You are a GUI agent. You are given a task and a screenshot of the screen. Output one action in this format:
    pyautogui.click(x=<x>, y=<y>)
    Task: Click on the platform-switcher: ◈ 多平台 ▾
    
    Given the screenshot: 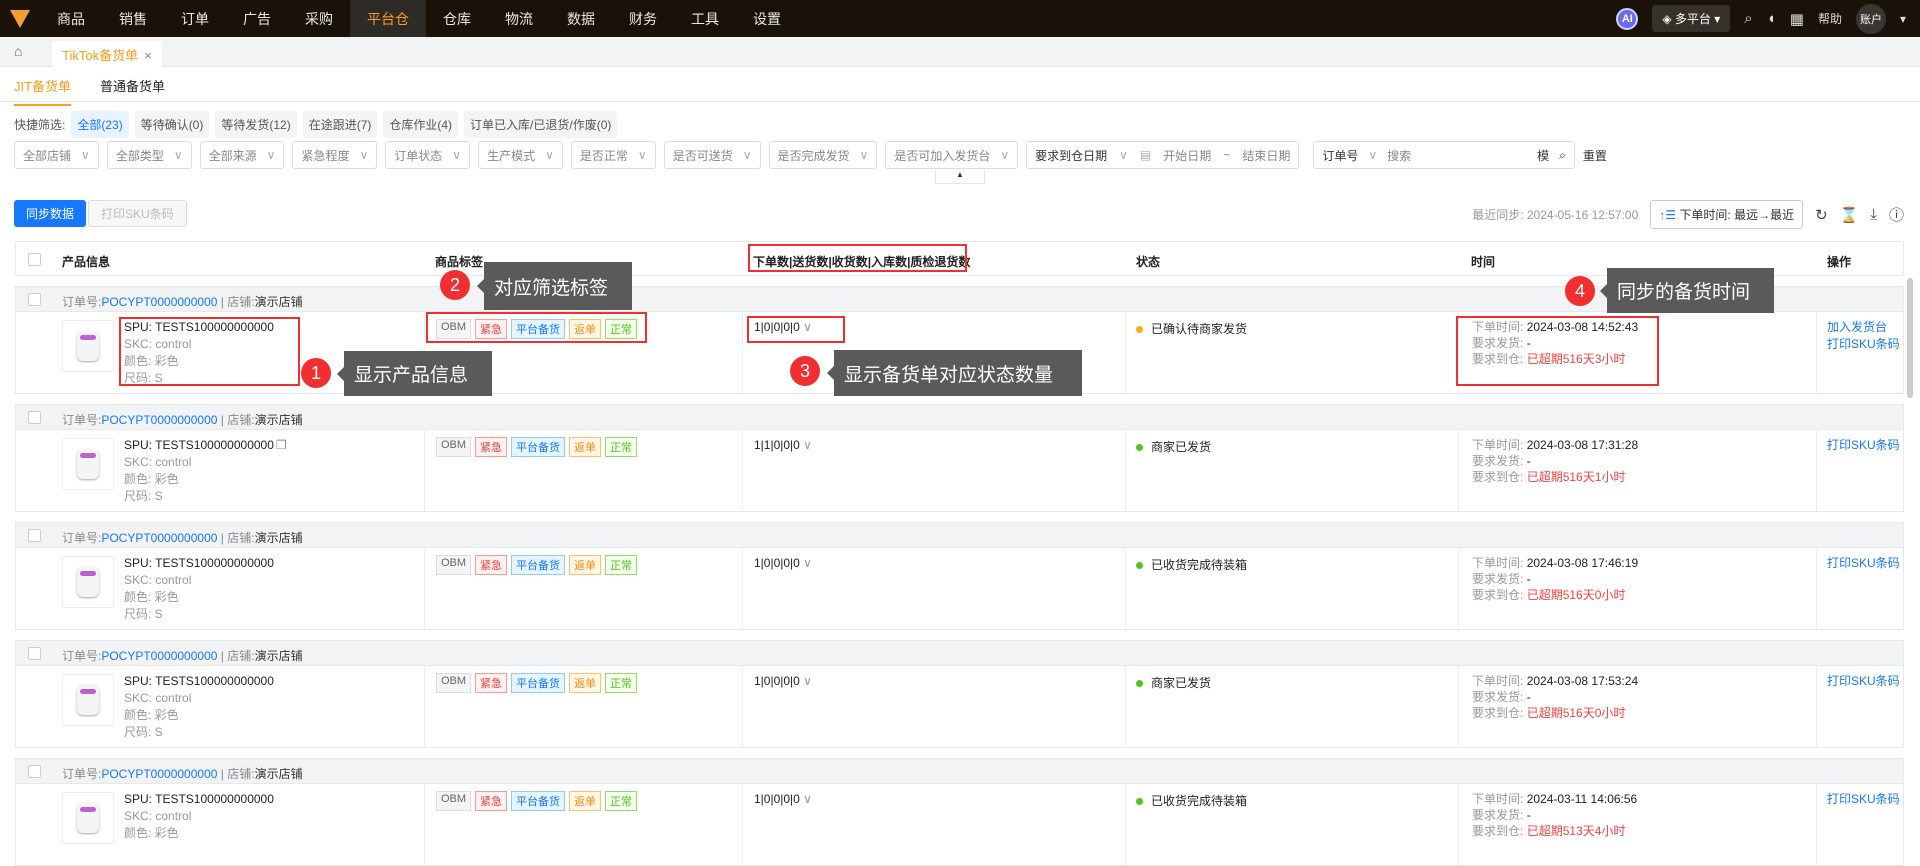 What is the action you would take?
    pyautogui.click(x=1691, y=18)
    